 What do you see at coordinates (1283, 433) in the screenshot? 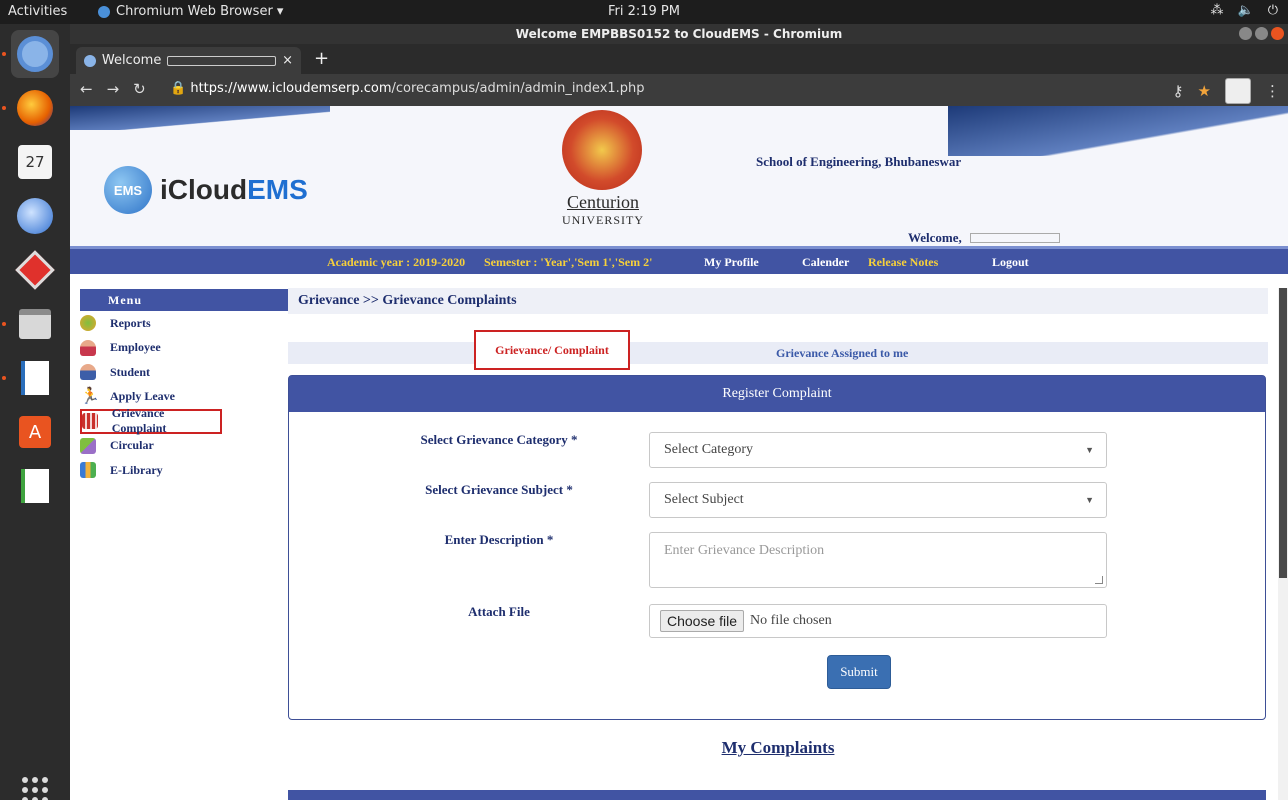
I see `scrollbar-thumb` at bounding box center [1283, 433].